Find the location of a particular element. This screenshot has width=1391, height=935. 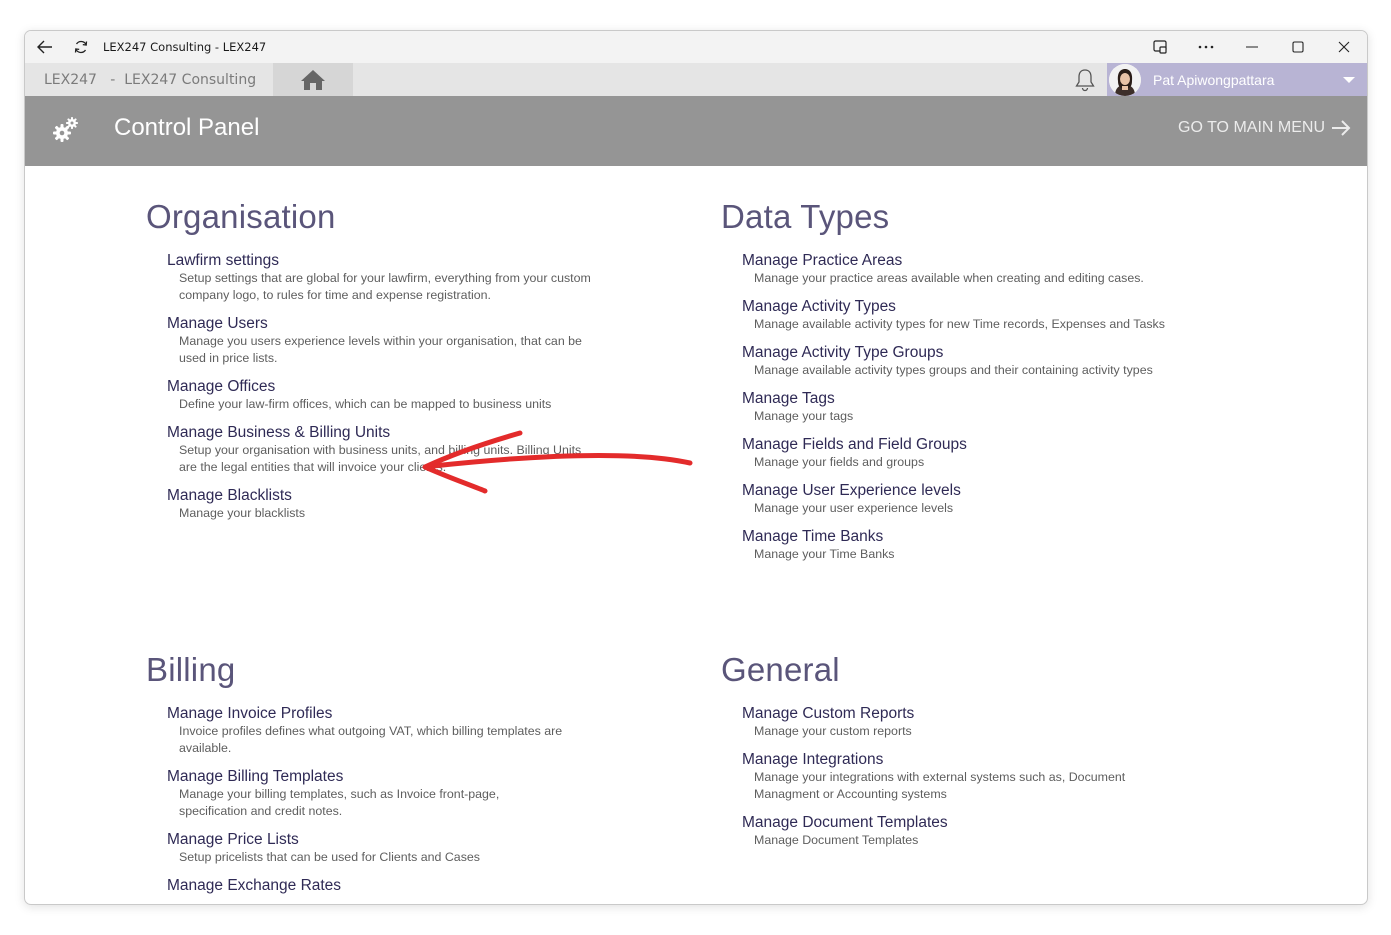

minimize-button is located at coordinates (1252, 47).